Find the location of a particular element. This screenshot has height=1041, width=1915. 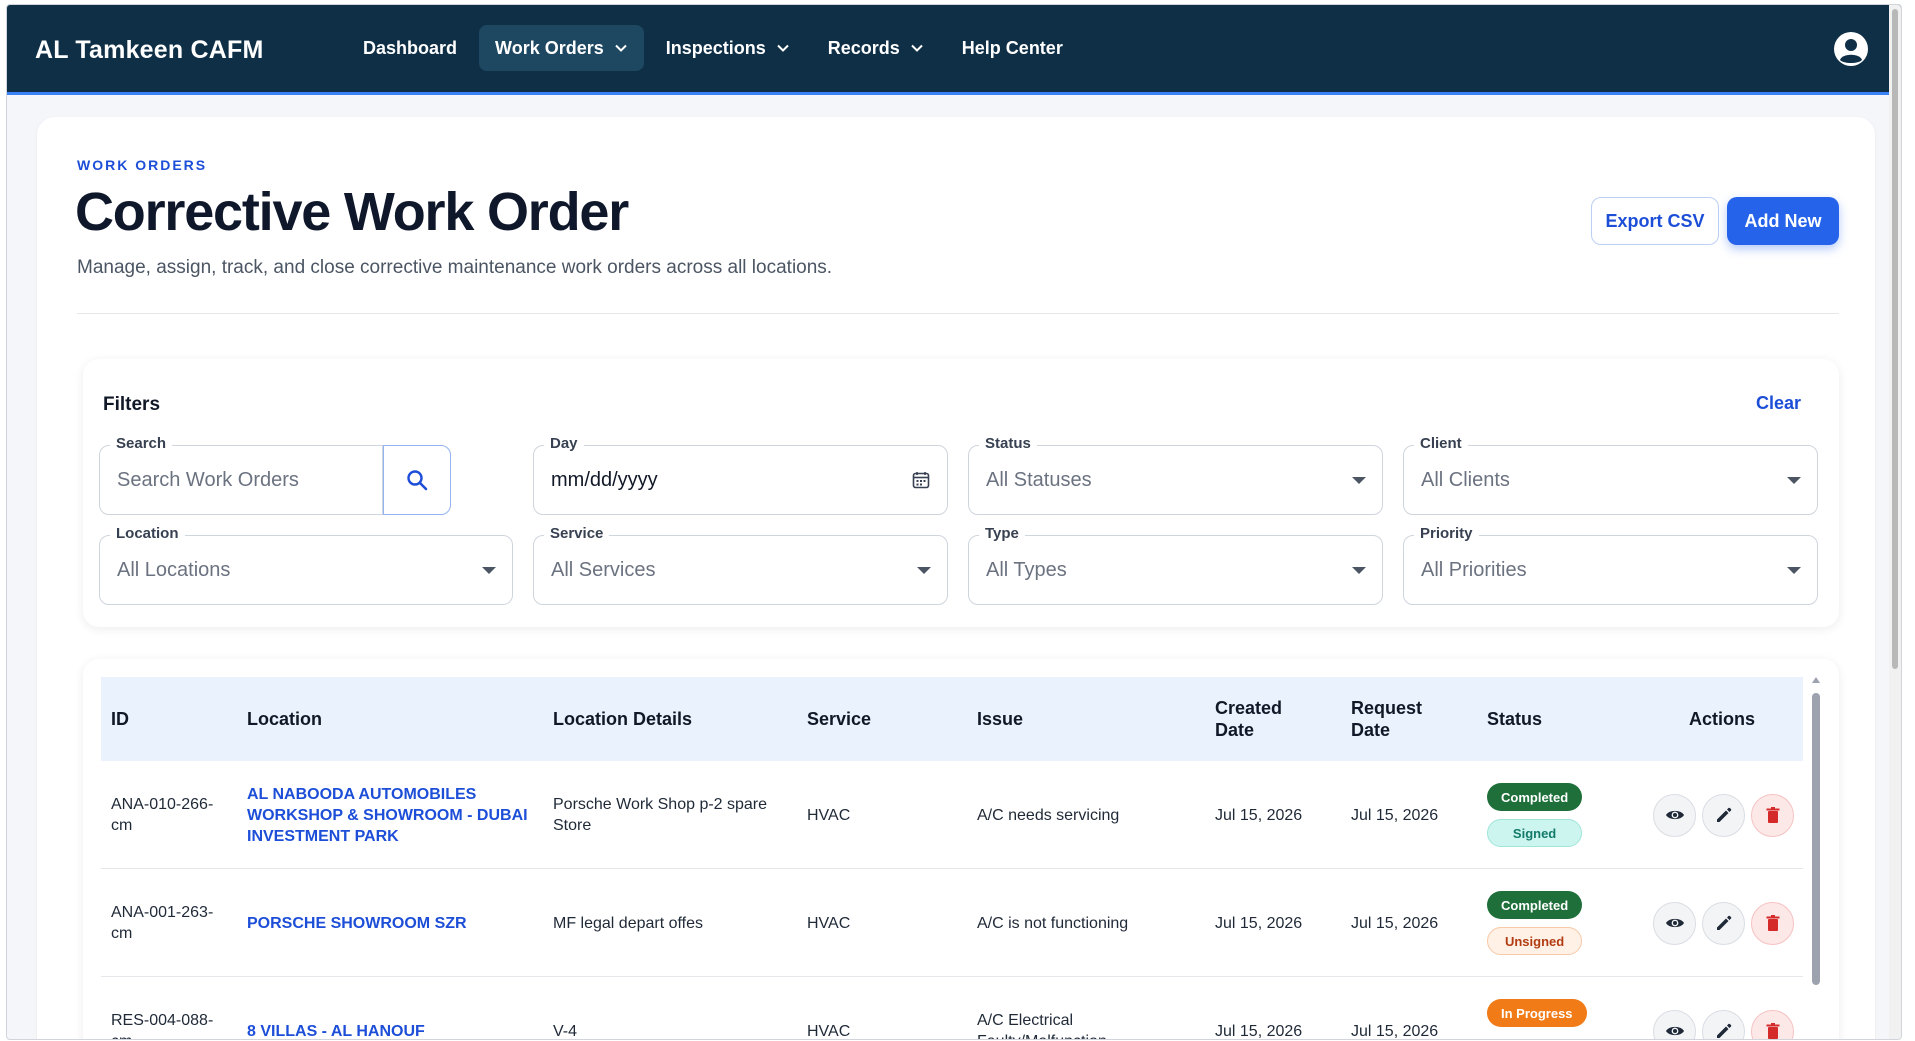

table-scrollbar is located at coordinates (1816, 858).